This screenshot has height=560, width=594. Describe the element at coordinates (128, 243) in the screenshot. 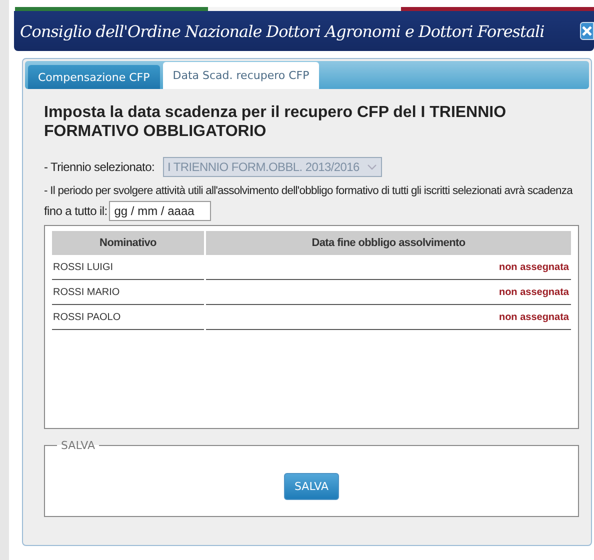

I see `column-header: Nominativo` at that location.